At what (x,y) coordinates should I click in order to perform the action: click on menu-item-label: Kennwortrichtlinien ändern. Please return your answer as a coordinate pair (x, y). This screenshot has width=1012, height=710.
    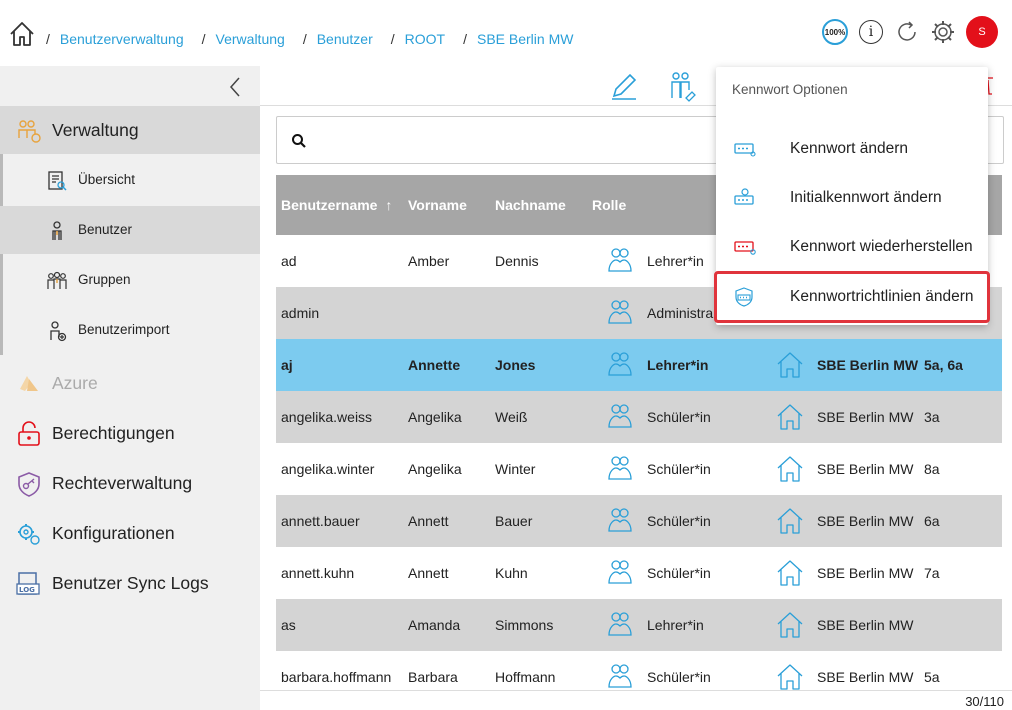
    Looking at the image, I should click on (882, 296).